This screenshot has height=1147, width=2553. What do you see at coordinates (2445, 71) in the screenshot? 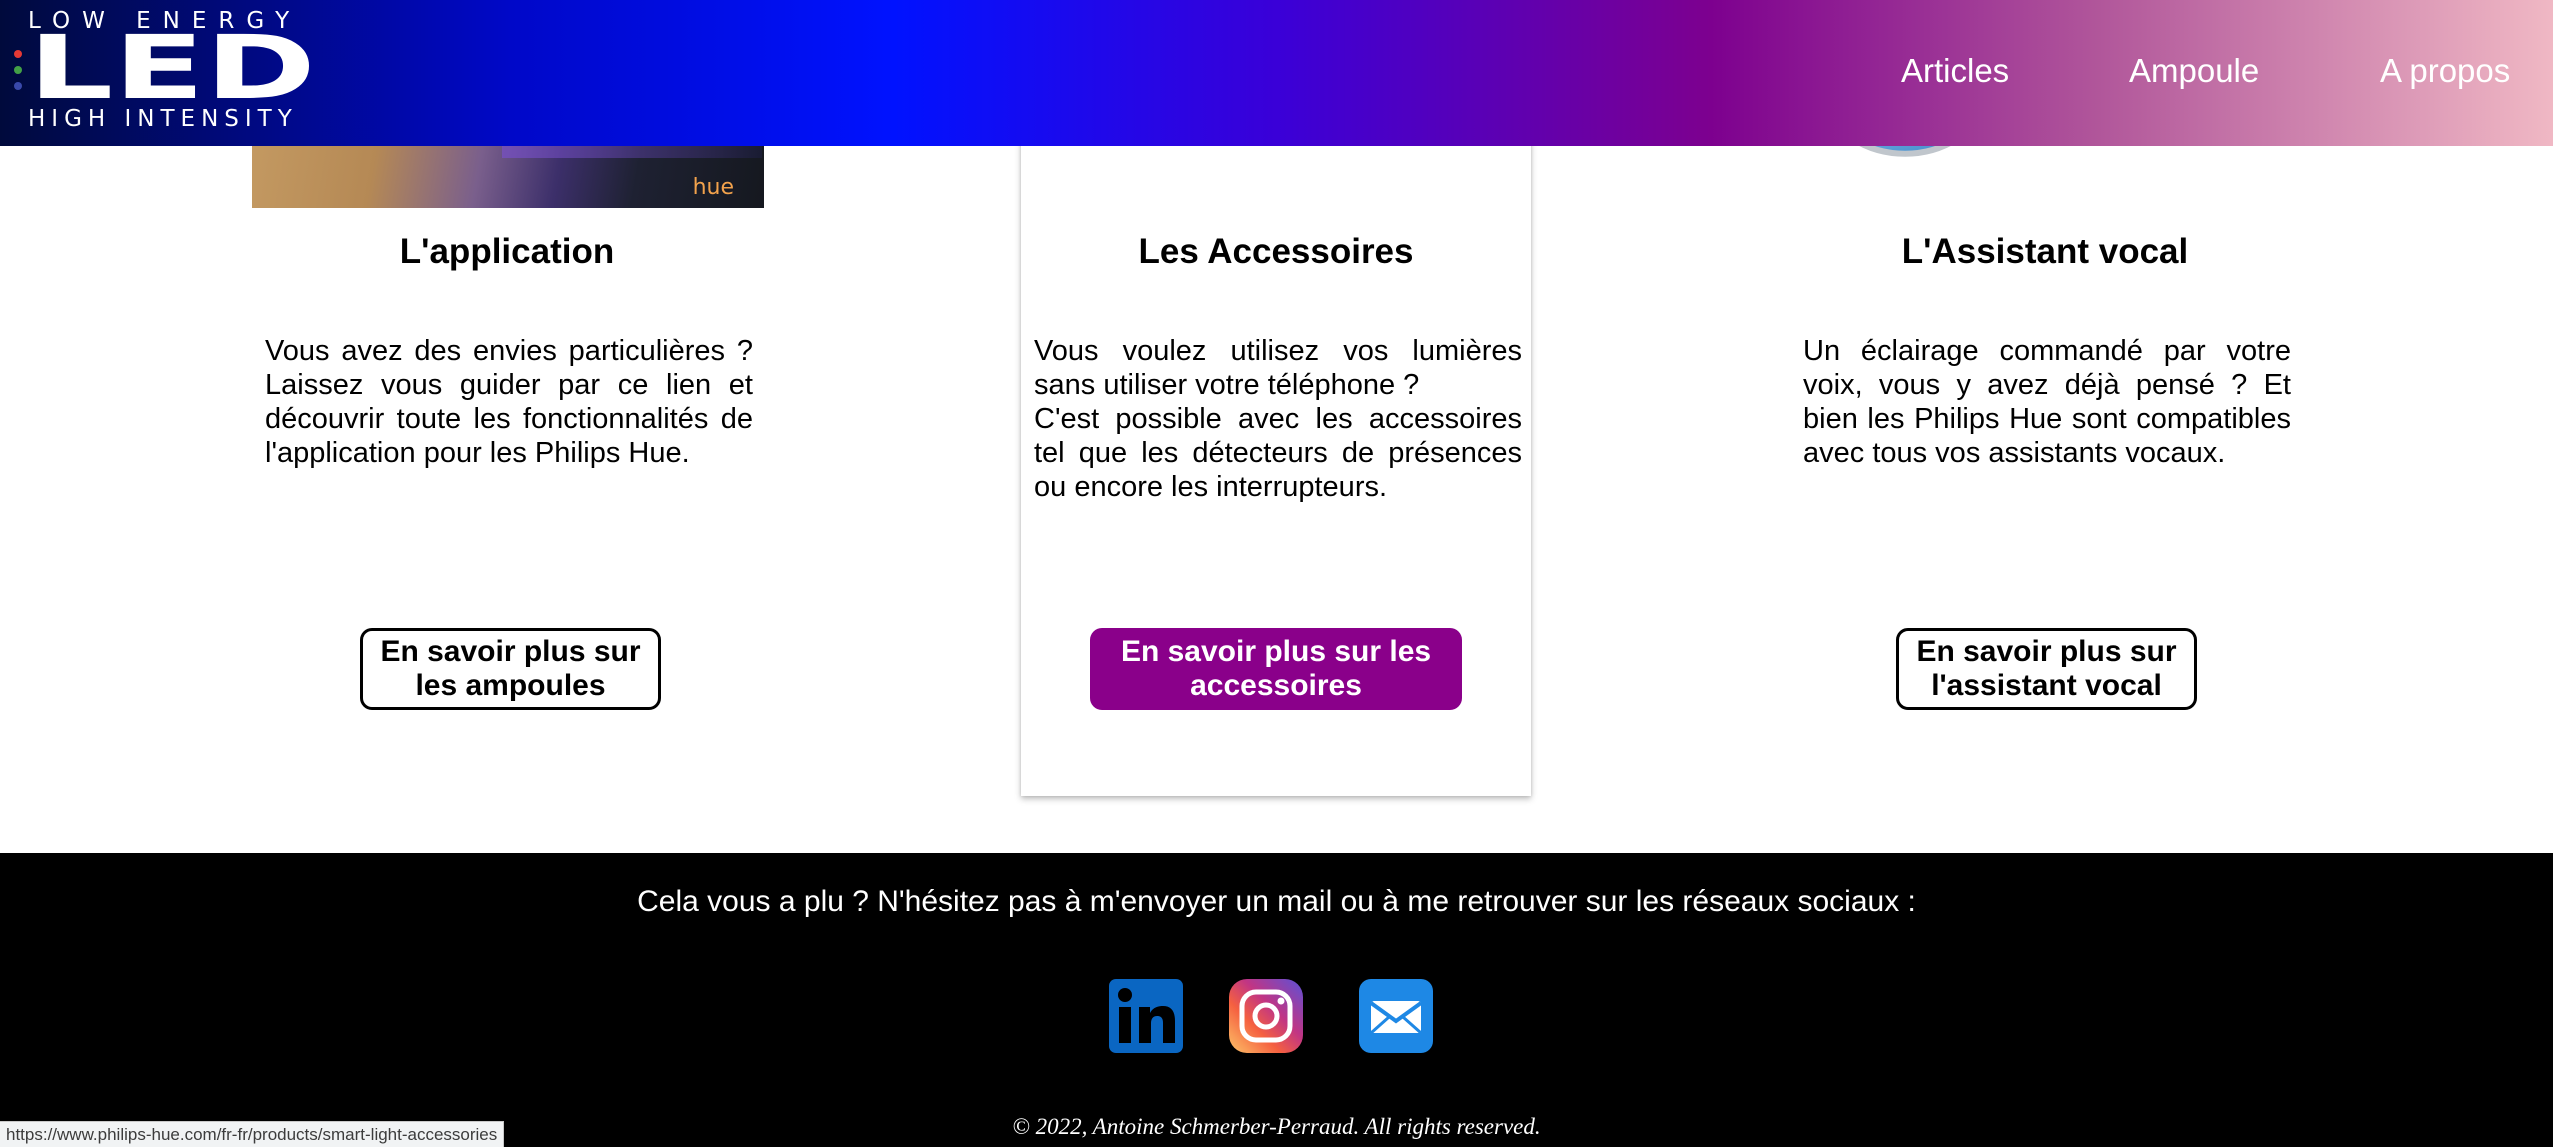
I see `nav-apropos-link: A propos` at bounding box center [2445, 71].